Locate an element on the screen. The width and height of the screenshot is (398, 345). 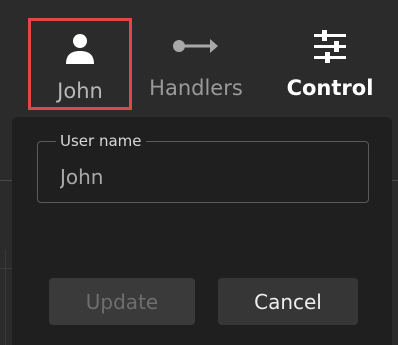
user-name-input is located at coordinates (203, 172).